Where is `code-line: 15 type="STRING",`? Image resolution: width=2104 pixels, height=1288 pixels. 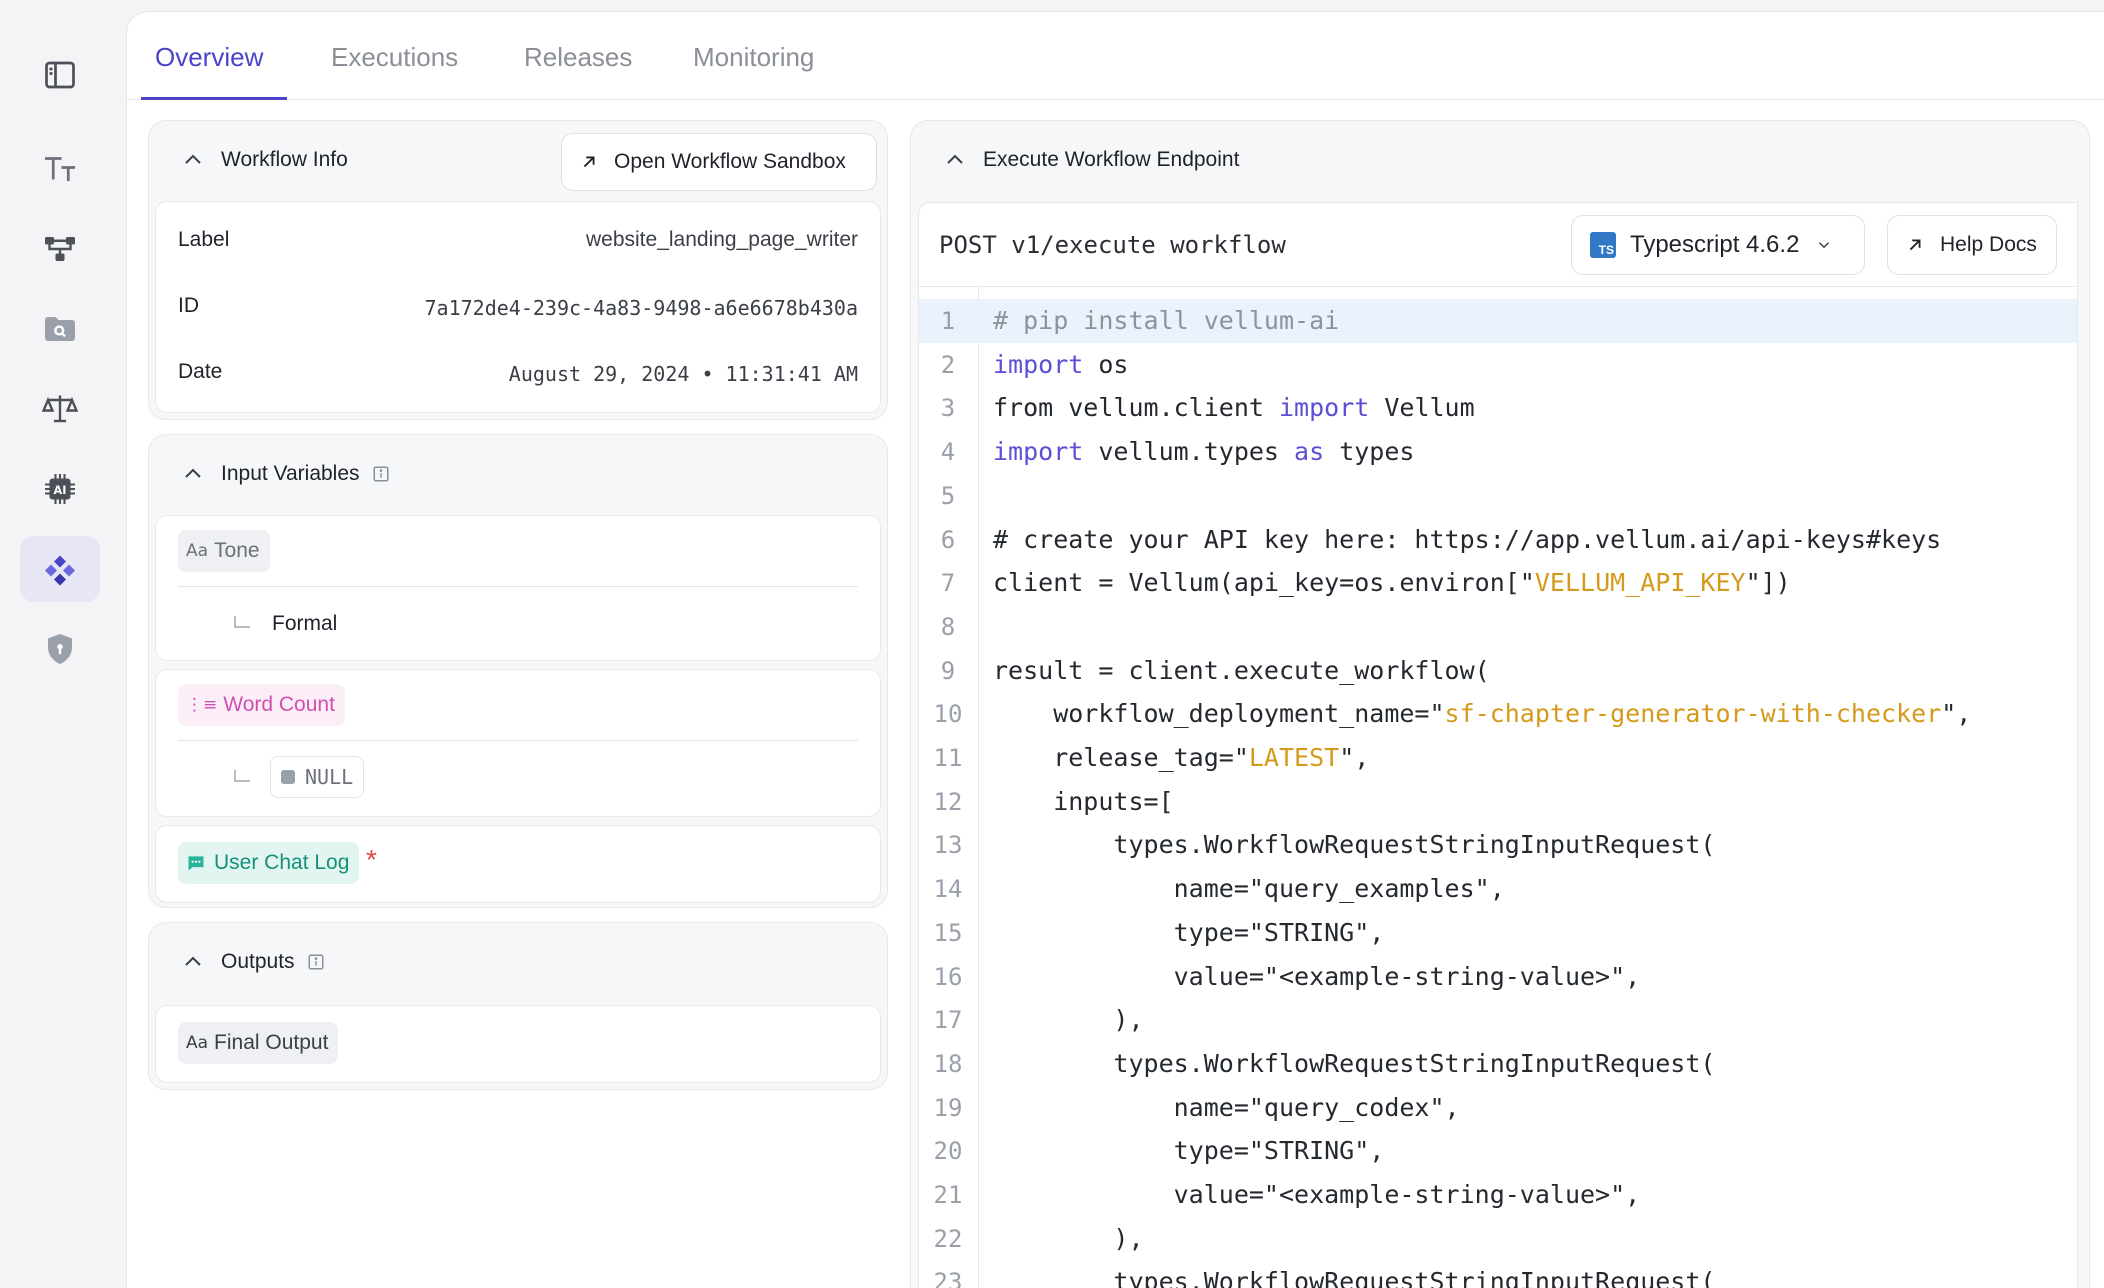 code-line: 15 type="STRING", is located at coordinates (1498, 933).